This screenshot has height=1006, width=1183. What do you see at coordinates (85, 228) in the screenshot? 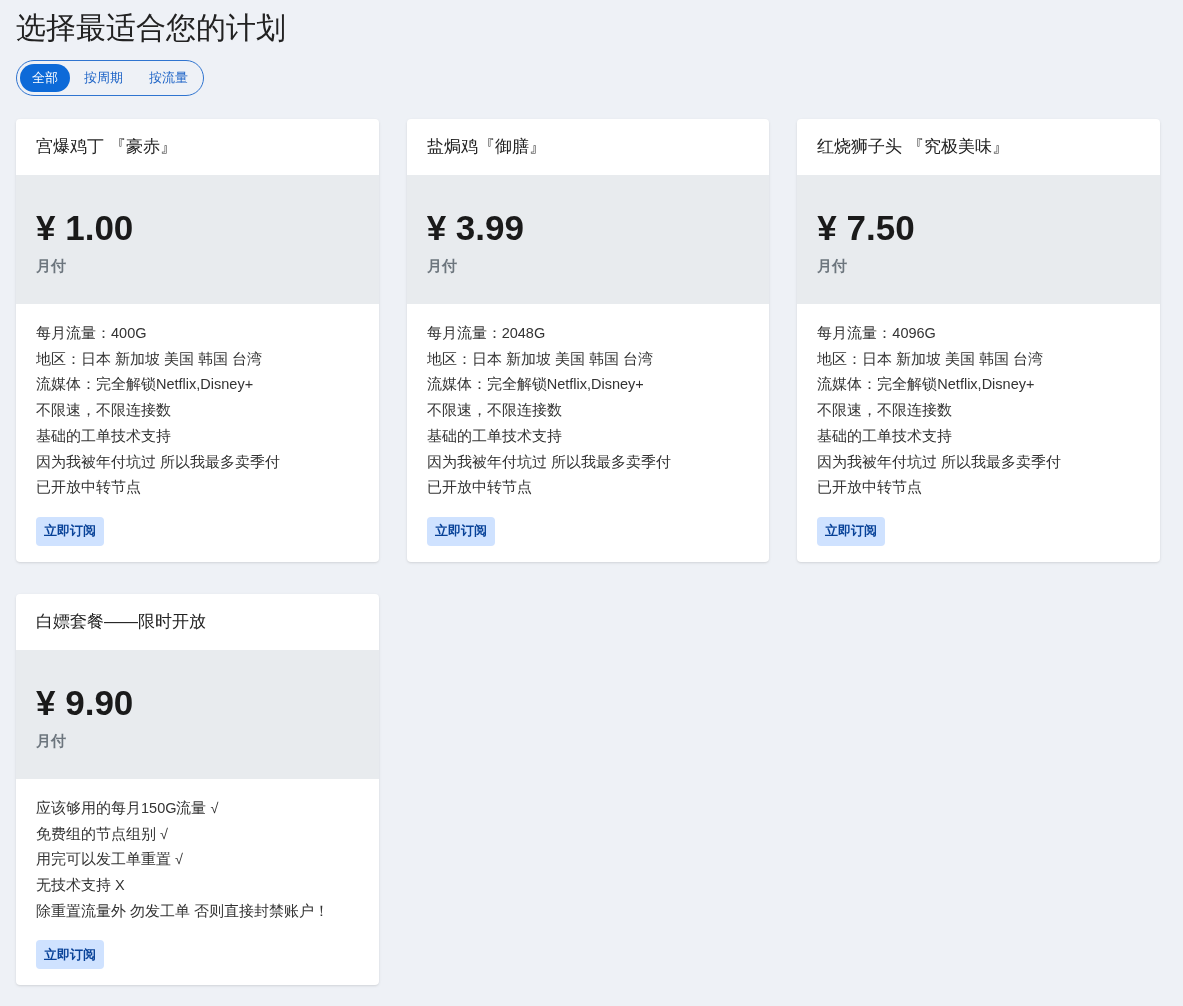
I see `price: ¥ 1.00` at bounding box center [85, 228].